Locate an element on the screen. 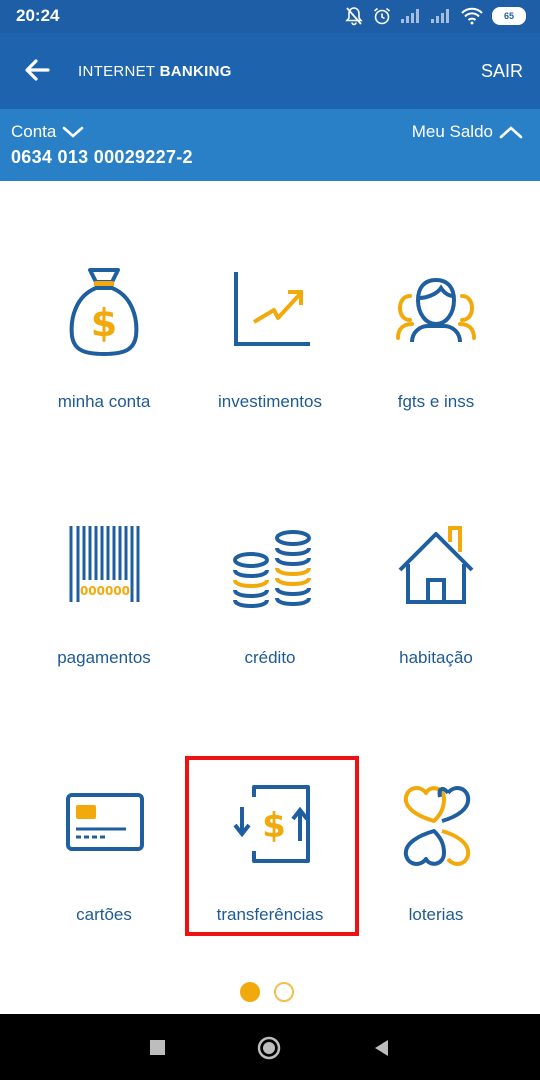  balance-toggle: Meu Saldo is located at coordinates (467, 132).